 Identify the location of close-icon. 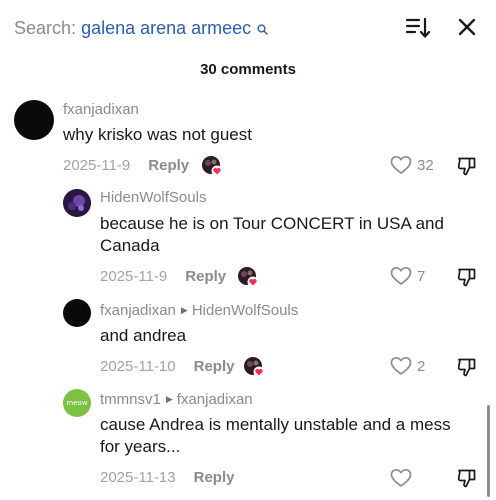
(467, 27).